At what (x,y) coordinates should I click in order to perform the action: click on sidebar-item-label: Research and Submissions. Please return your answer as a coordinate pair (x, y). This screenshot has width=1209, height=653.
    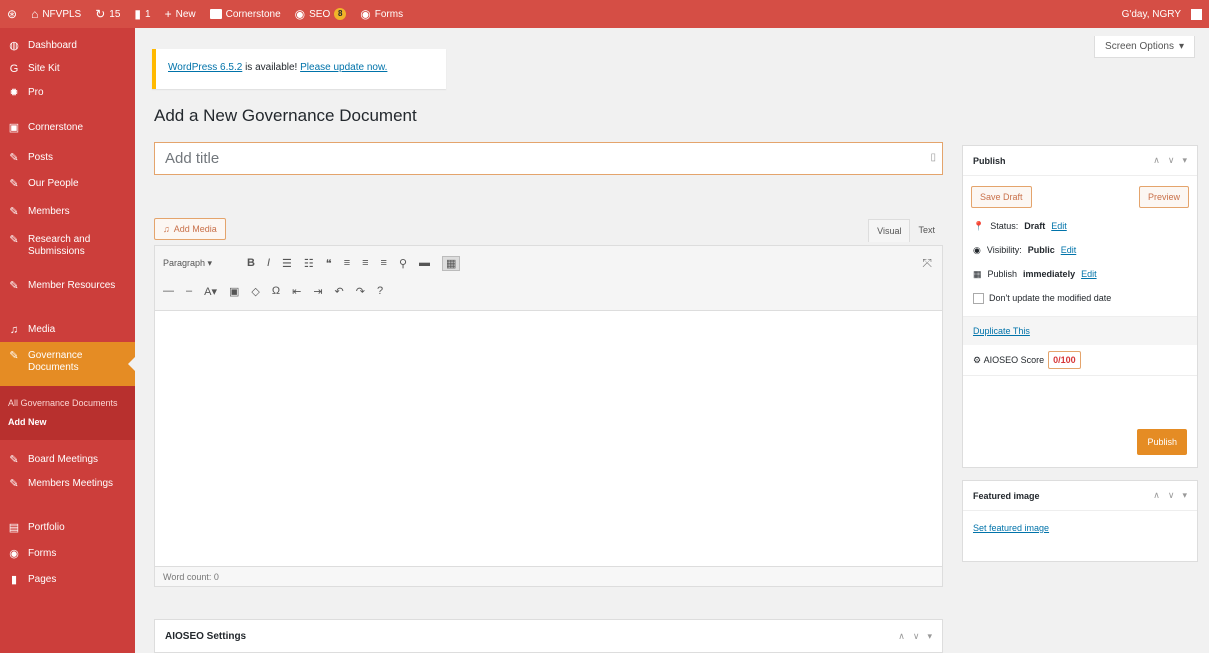
    Looking at the image, I should click on (59, 245).